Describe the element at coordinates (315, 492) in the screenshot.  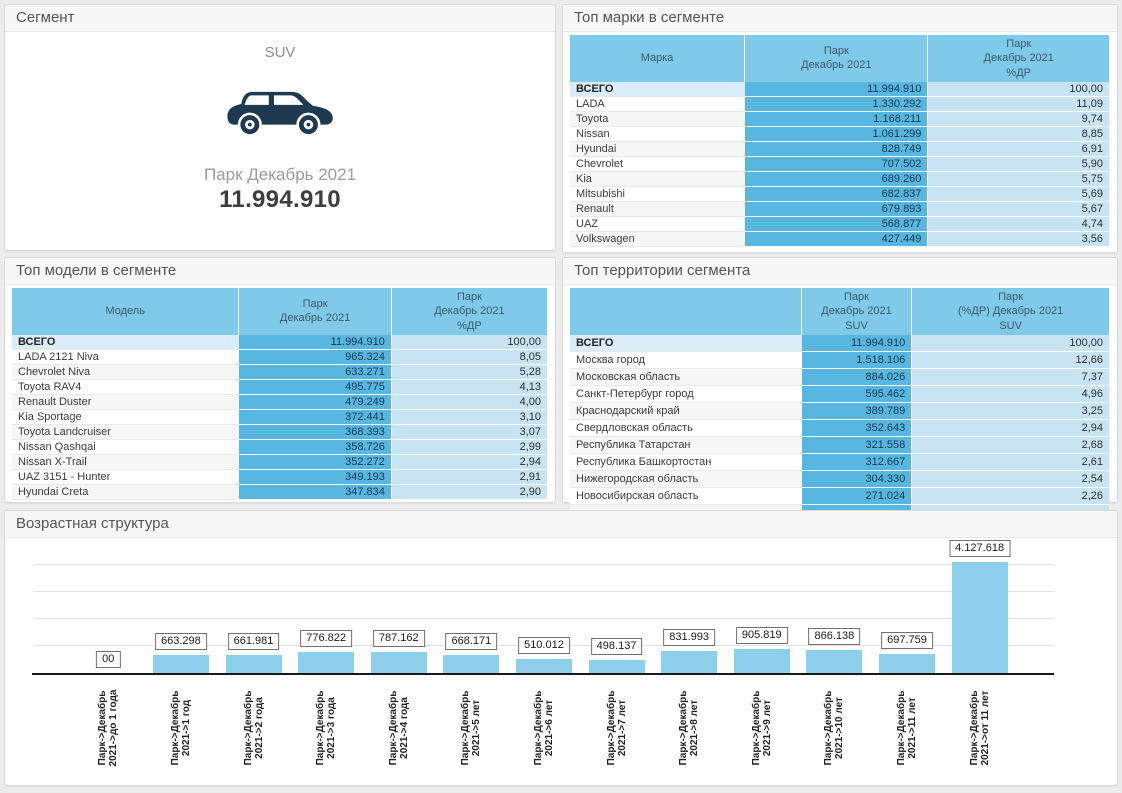
I see `park-value-cell: 347.834` at that location.